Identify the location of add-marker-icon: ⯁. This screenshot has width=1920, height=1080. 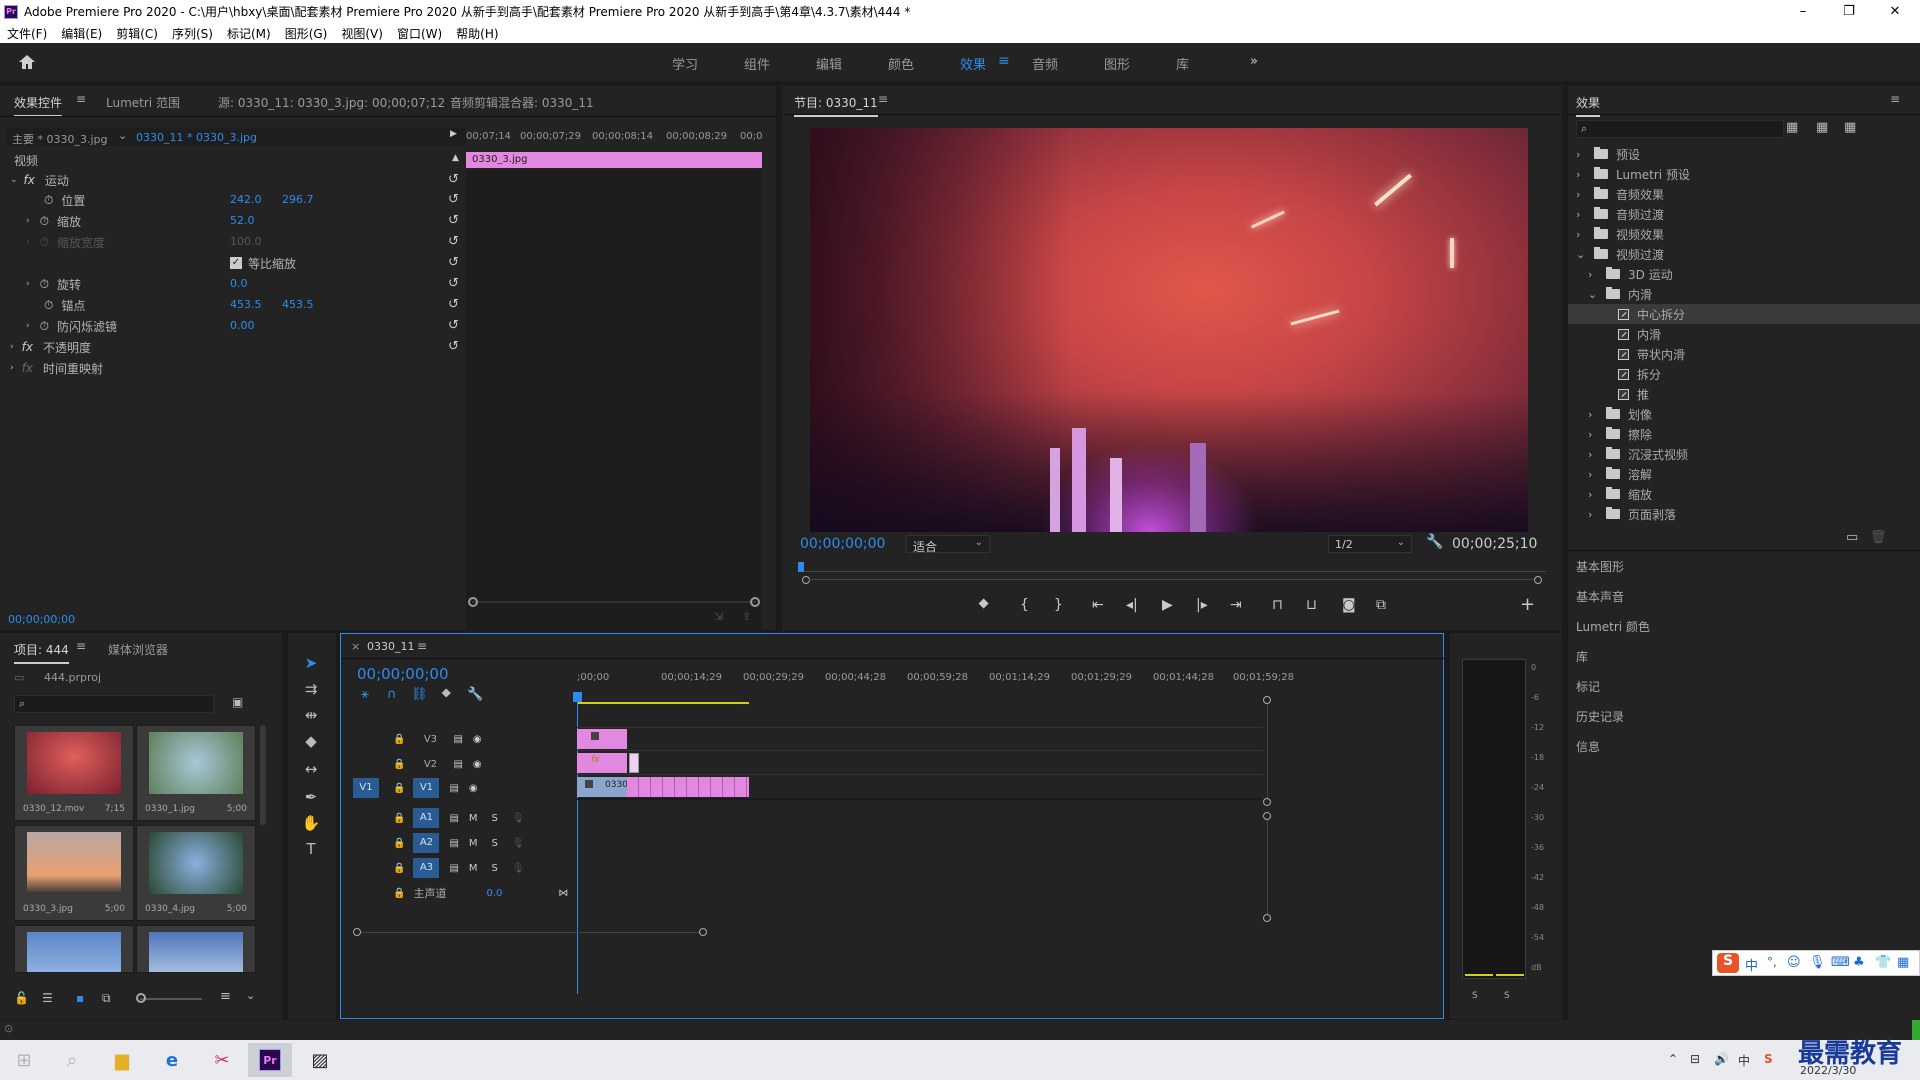
(446, 694).